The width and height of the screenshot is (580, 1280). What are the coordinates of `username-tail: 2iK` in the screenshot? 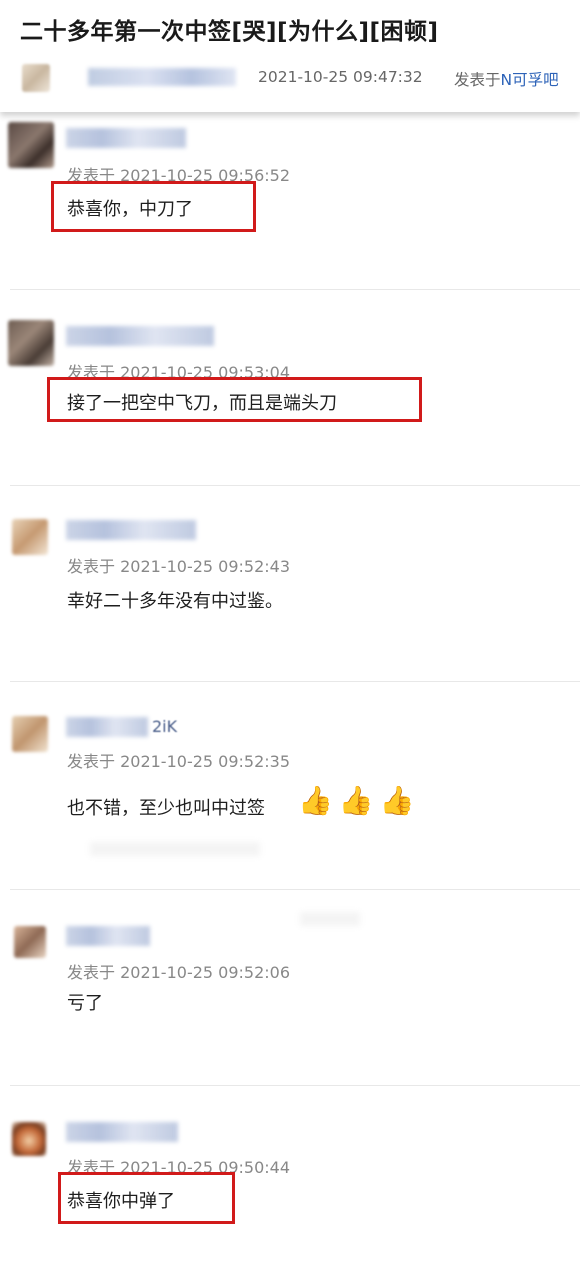 It's located at (165, 726).